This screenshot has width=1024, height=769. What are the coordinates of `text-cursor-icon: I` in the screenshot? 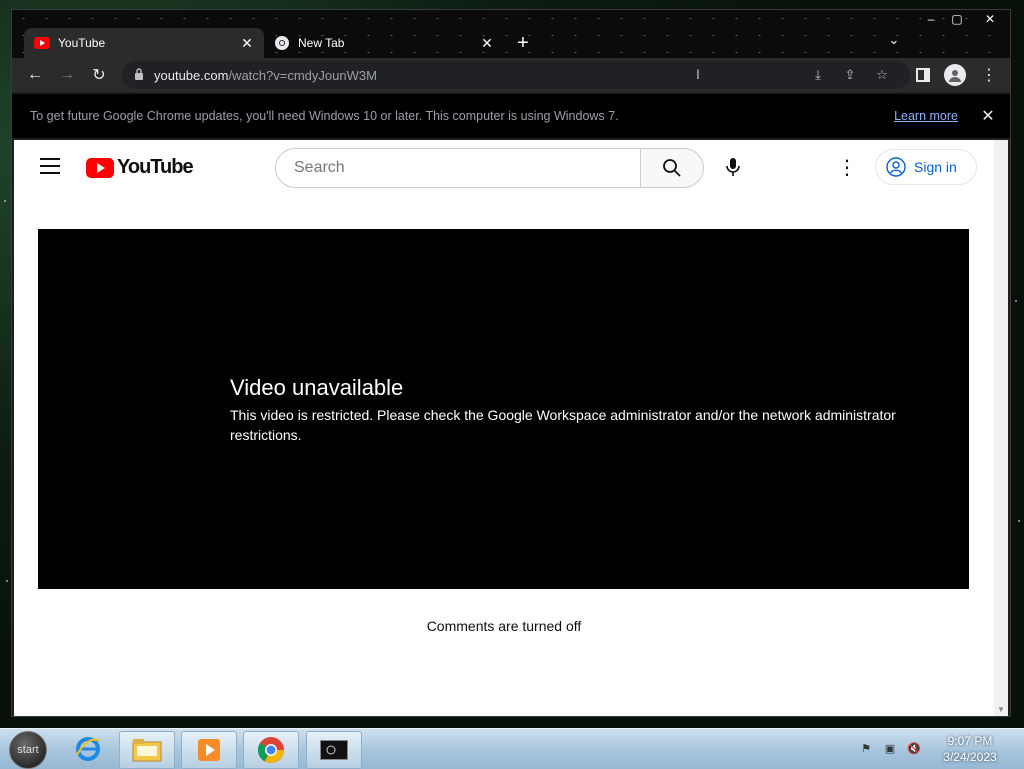 It's located at (698, 74).